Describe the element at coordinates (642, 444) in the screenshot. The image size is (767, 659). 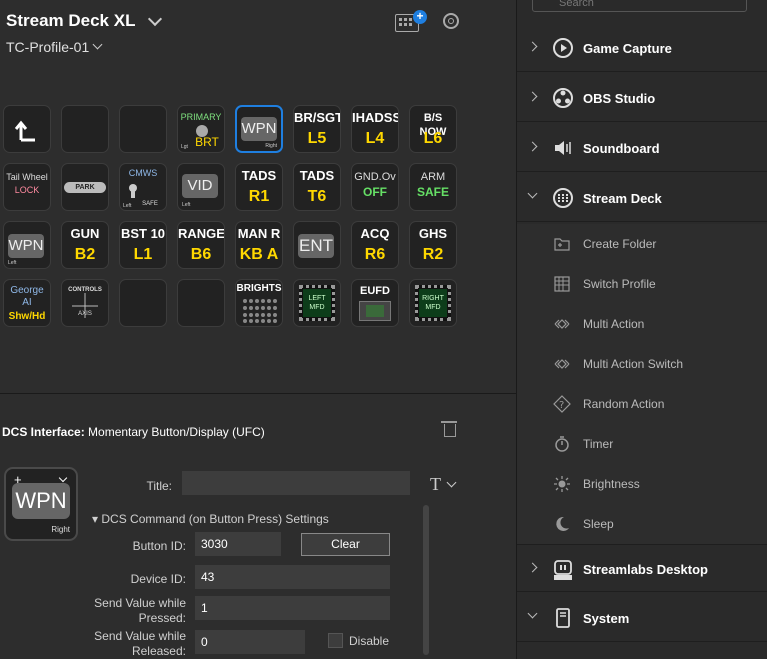
I see `action-timer: Timer` at that location.